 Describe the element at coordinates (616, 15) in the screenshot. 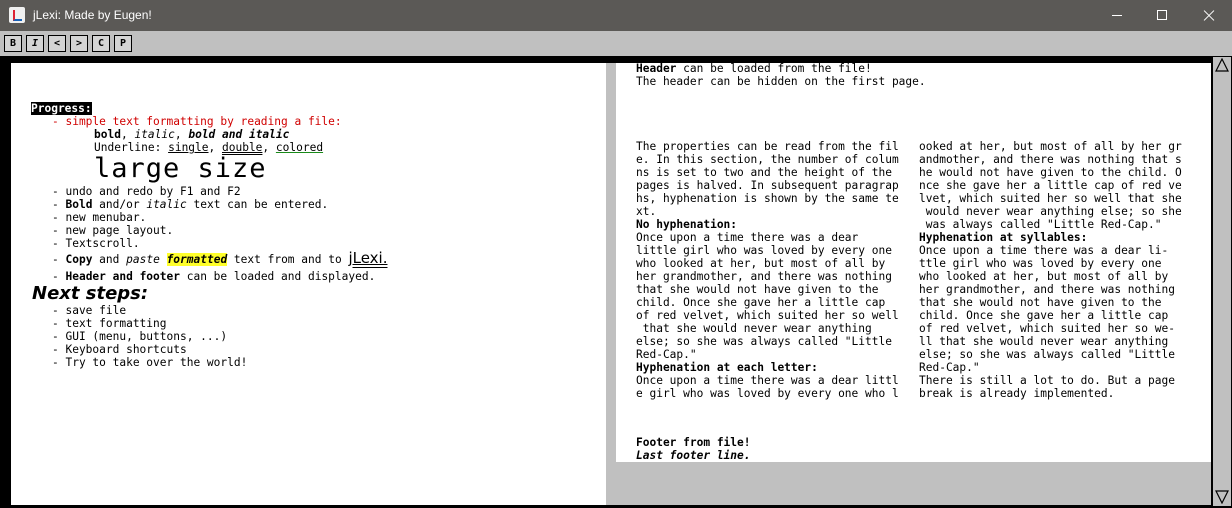

I see `title-bar: jLexi: Made by Eugen!` at that location.